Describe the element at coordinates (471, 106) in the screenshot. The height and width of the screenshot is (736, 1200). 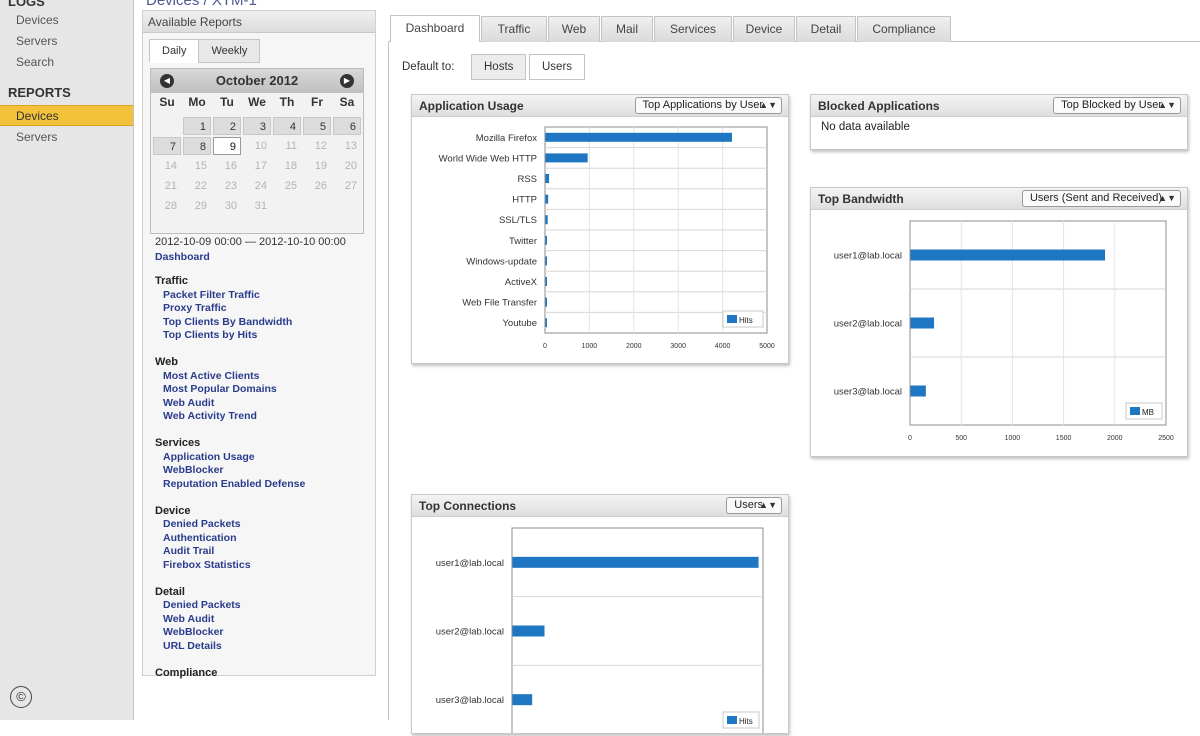
I see `widget-title: Application Usage` at that location.